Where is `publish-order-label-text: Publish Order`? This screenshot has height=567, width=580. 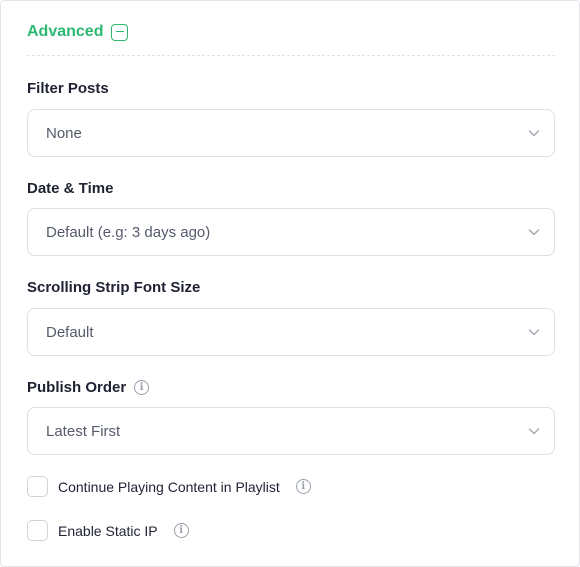
publish-order-label-text: Publish Order is located at coordinates (77, 387).